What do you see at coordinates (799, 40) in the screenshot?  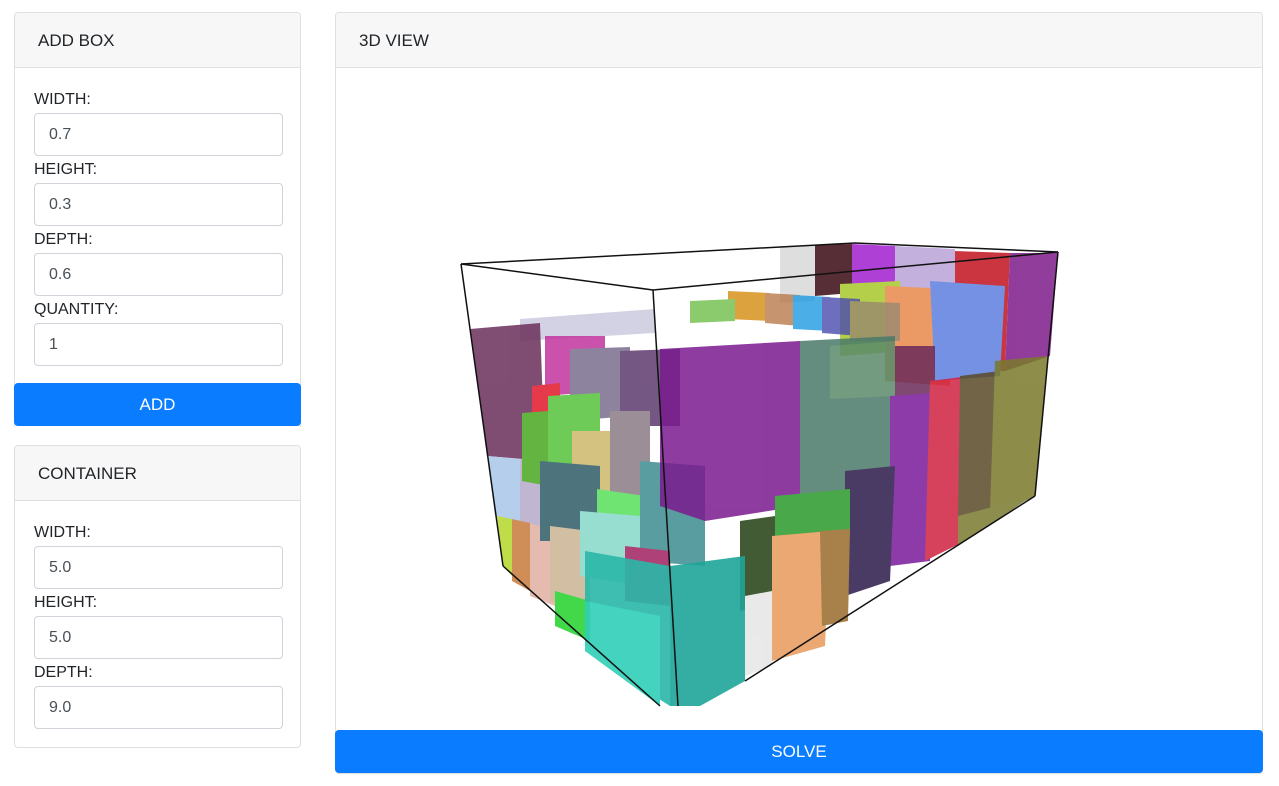 I see `view-header: 3D VIEW` at bounding box center [799, 40].